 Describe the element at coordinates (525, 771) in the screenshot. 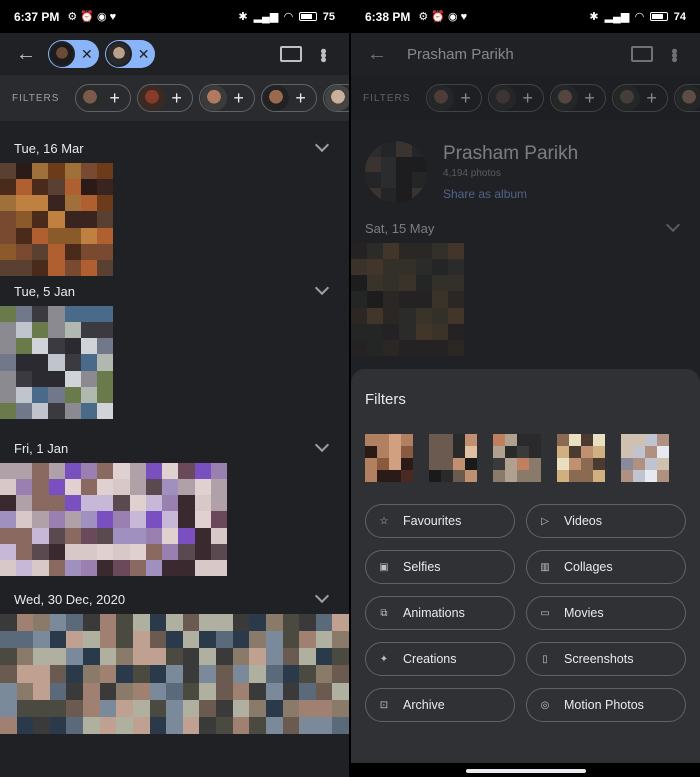

I see `home-indicator` at that location.